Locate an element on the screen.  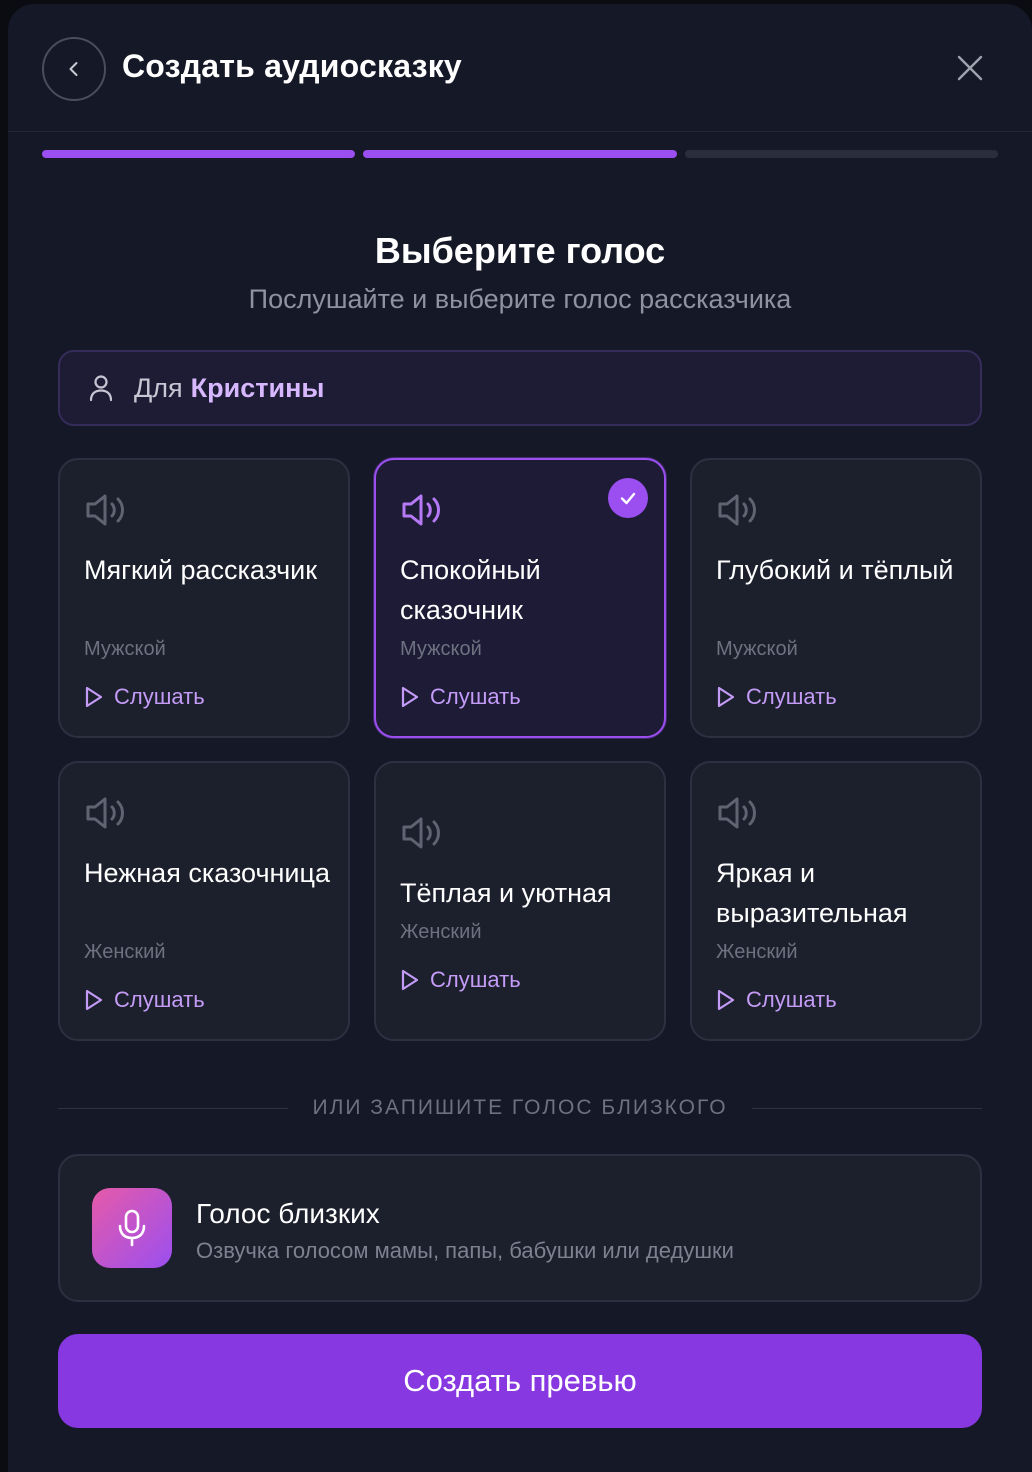
chevron-left-icon is located at coordinates (73, 69).